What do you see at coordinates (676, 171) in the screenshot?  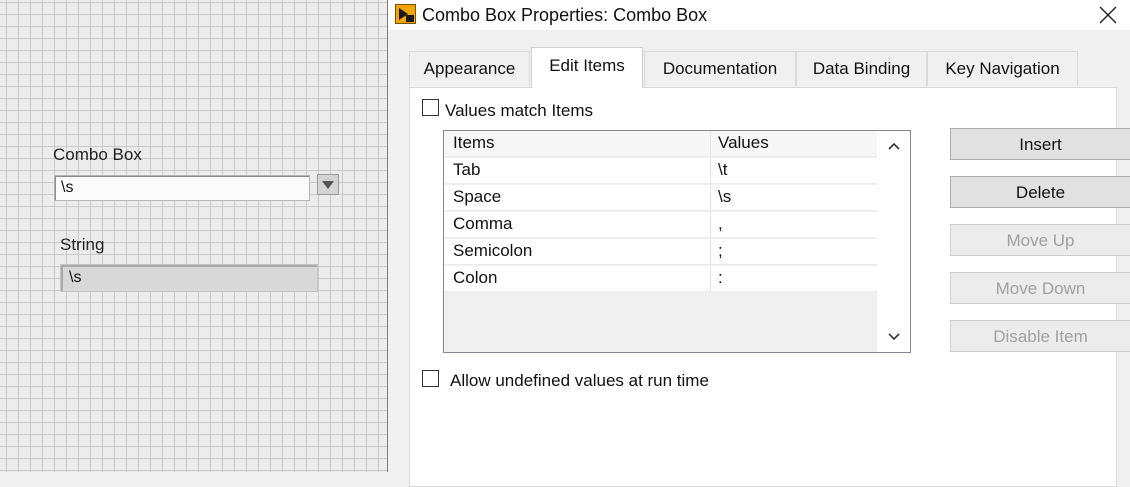 I see `table-row: Tab \t` at bounding box center [676, 171].